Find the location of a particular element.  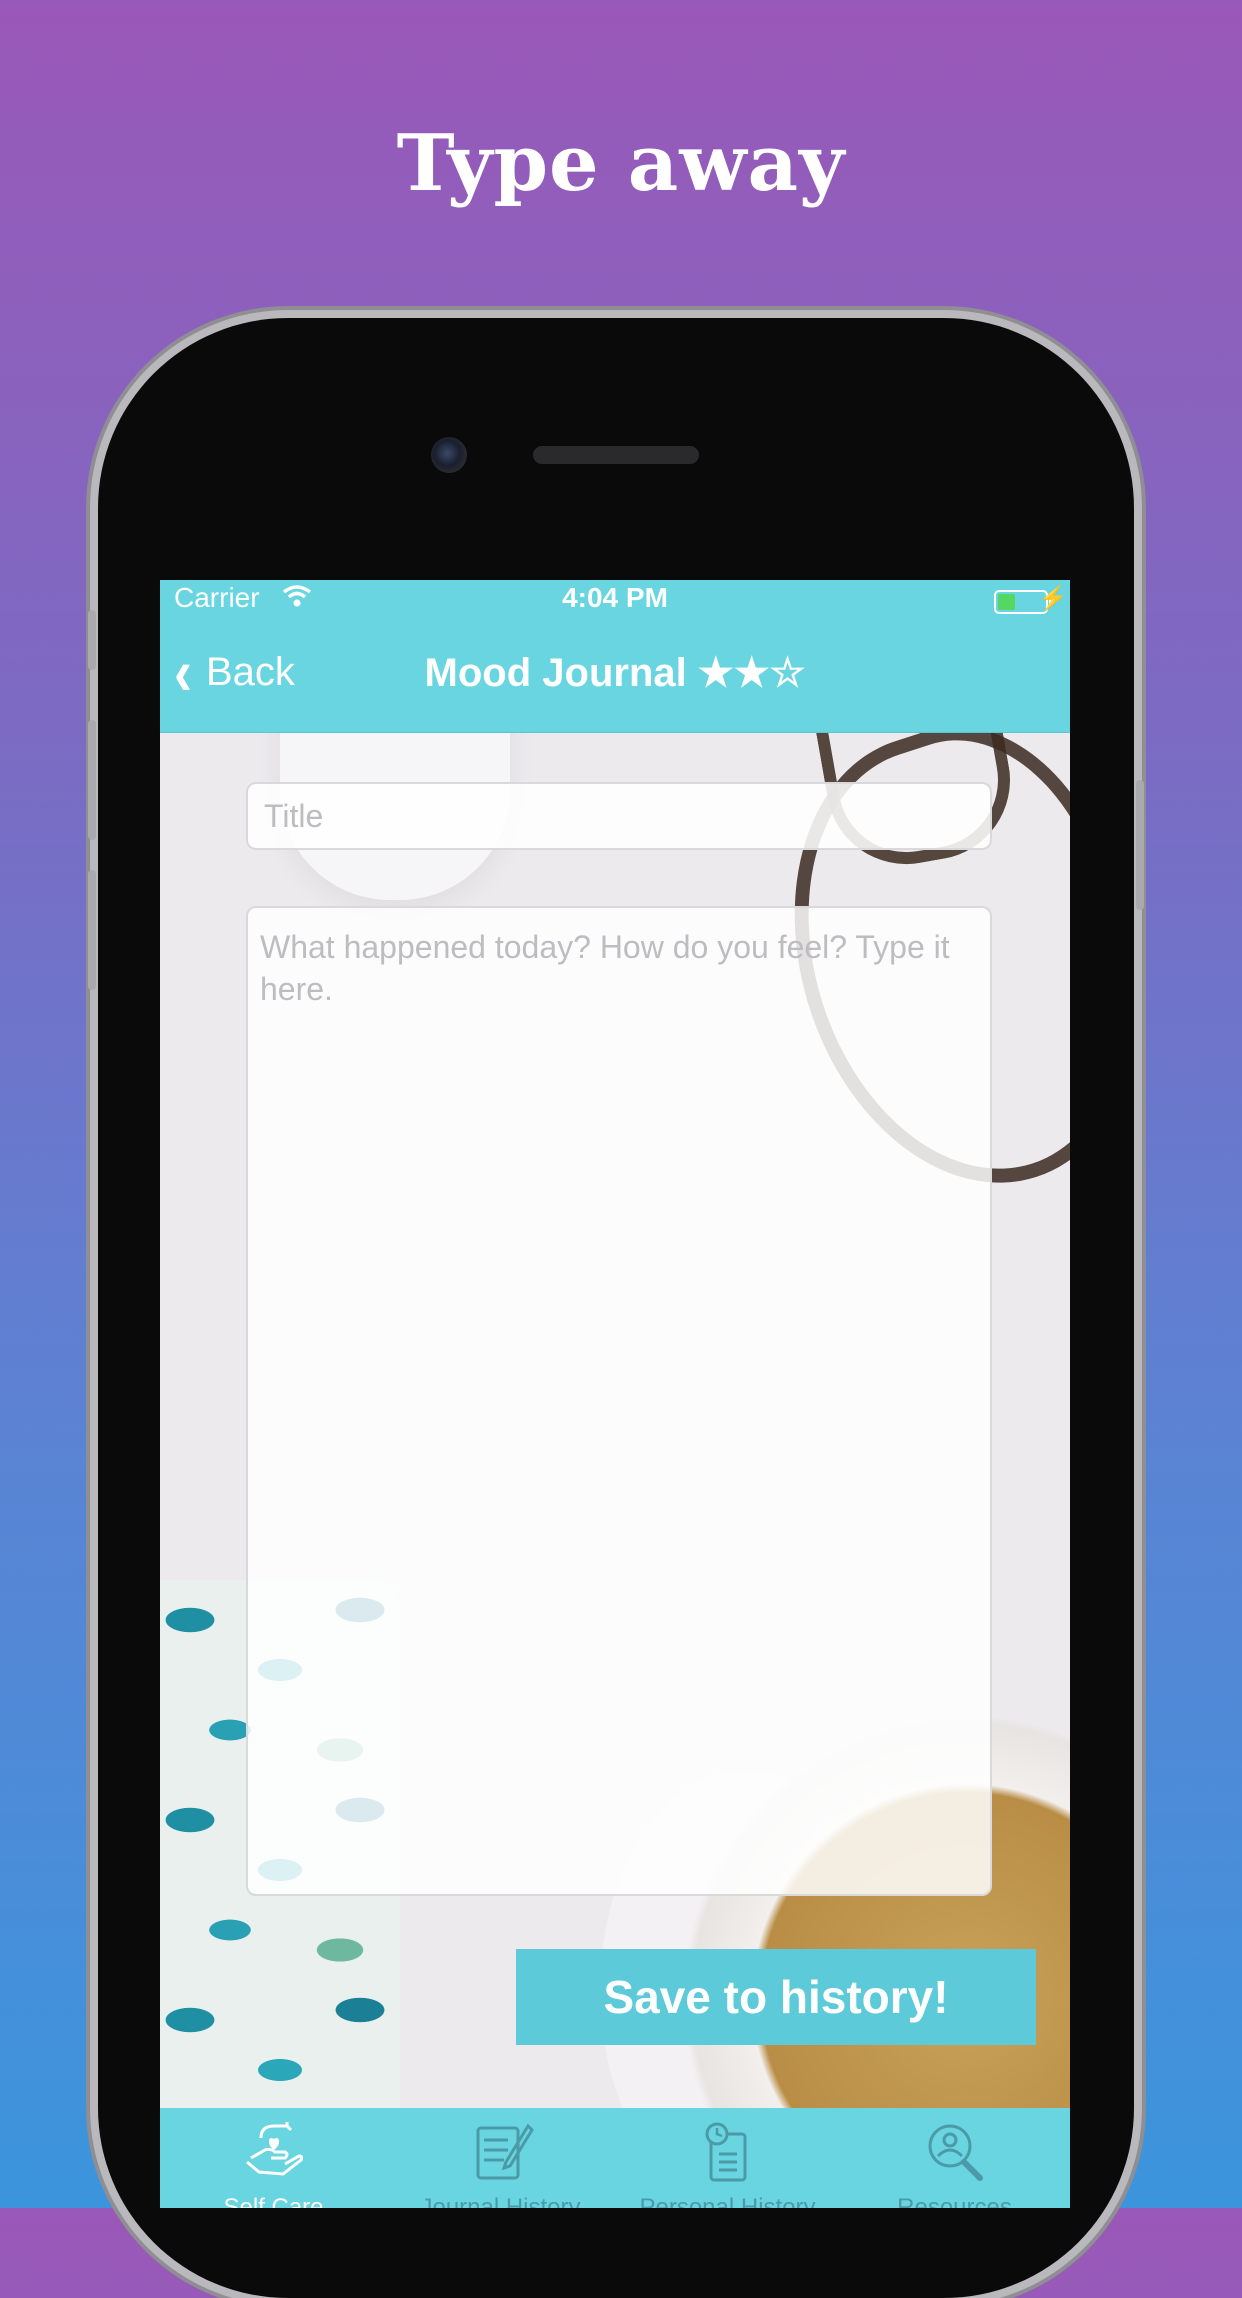

navigation-bar: ‹ Back Mood Journal ★★☆ is located at coordinates (615, 676).